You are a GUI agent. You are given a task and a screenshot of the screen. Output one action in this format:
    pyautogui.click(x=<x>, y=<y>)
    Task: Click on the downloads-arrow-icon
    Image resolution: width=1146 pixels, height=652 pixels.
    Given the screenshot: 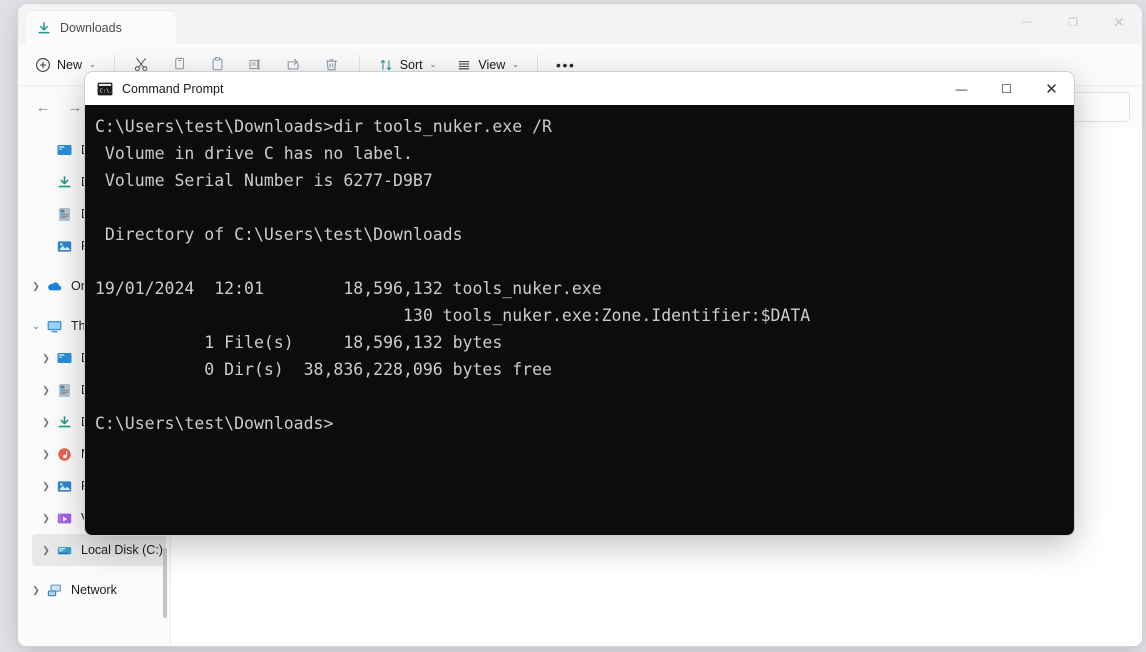 What is the action you would take?
    pyautogui.click(x=44, y=28)
    